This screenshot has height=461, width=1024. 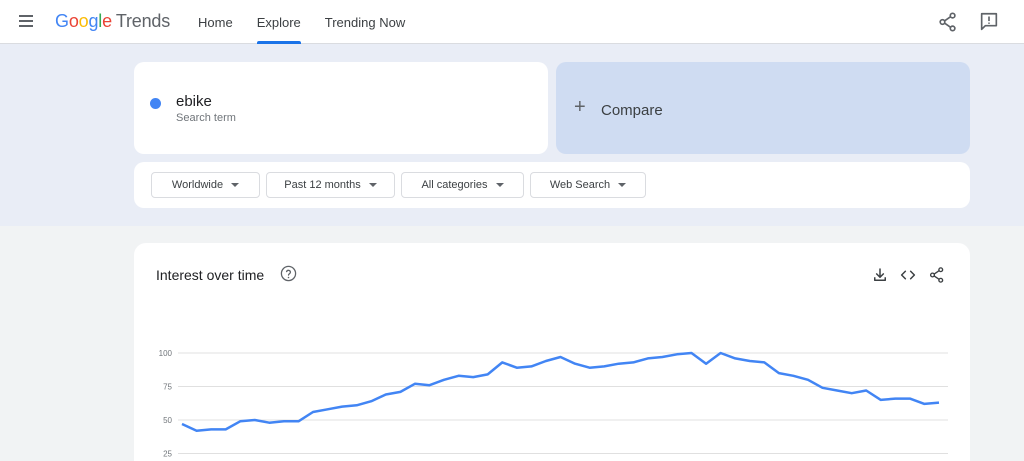 What do you see at coordinates (512, 22) in the screenshot?
I see `top-bar: Google Trends Home Explore Trending Now` at bounding box center [512, 22].